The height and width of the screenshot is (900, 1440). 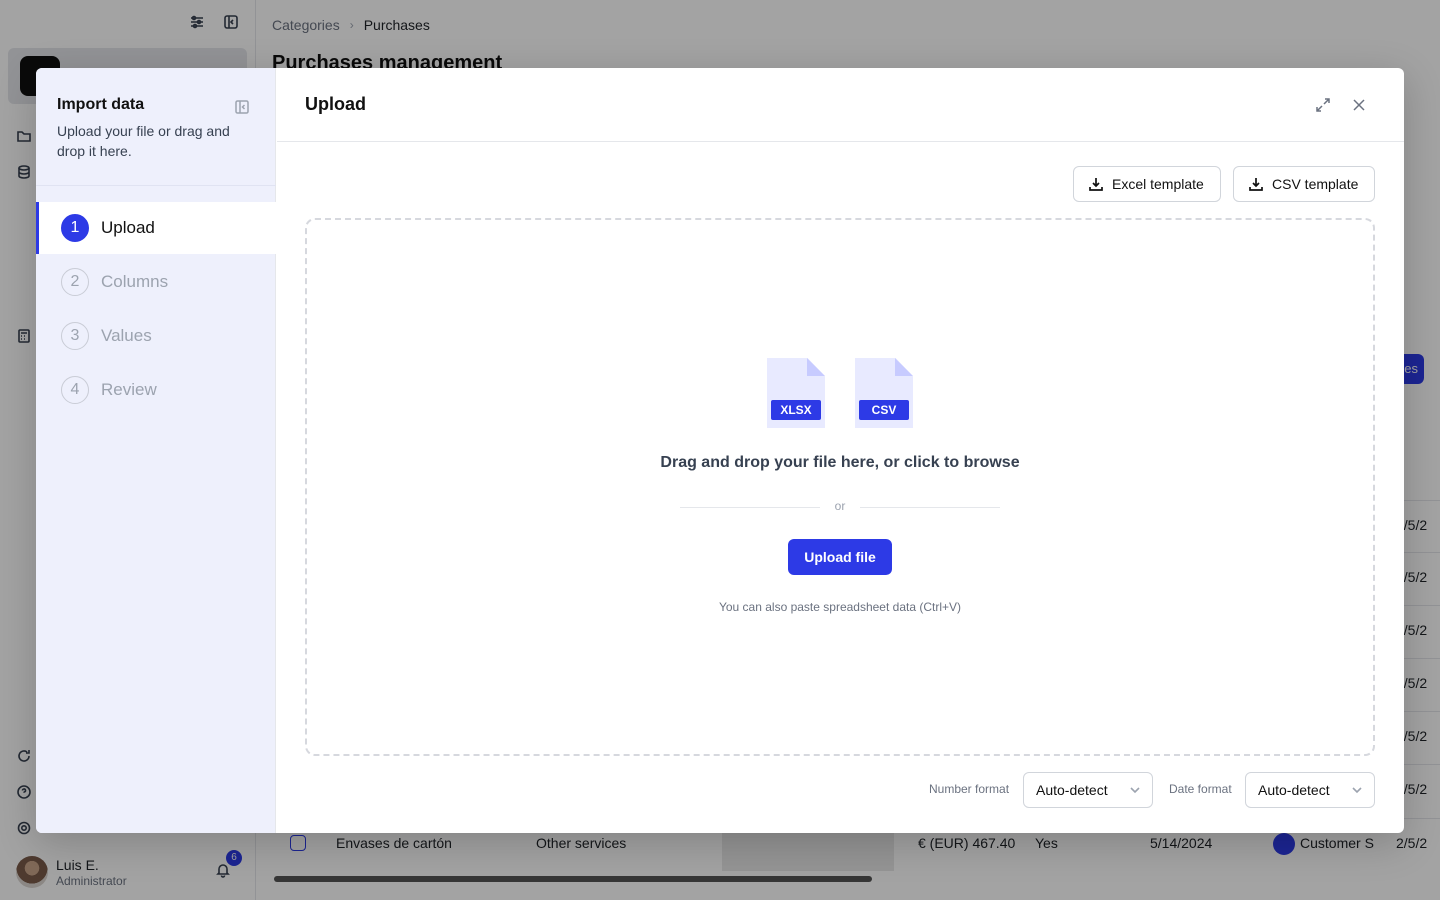 I want to click on close-icon, so click(x=1359, y=105).